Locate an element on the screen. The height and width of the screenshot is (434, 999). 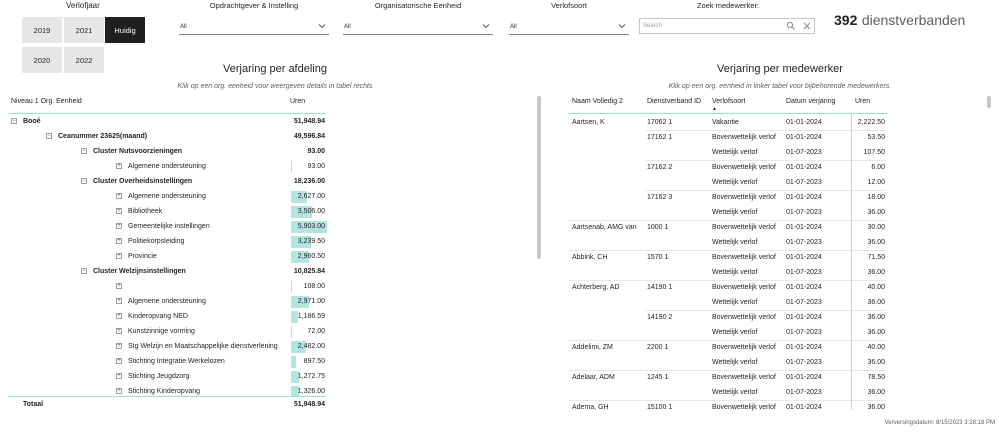
left-header-org-eenheid: Niveau 1 Org. Eenheid is located at coordinates (46, 101).